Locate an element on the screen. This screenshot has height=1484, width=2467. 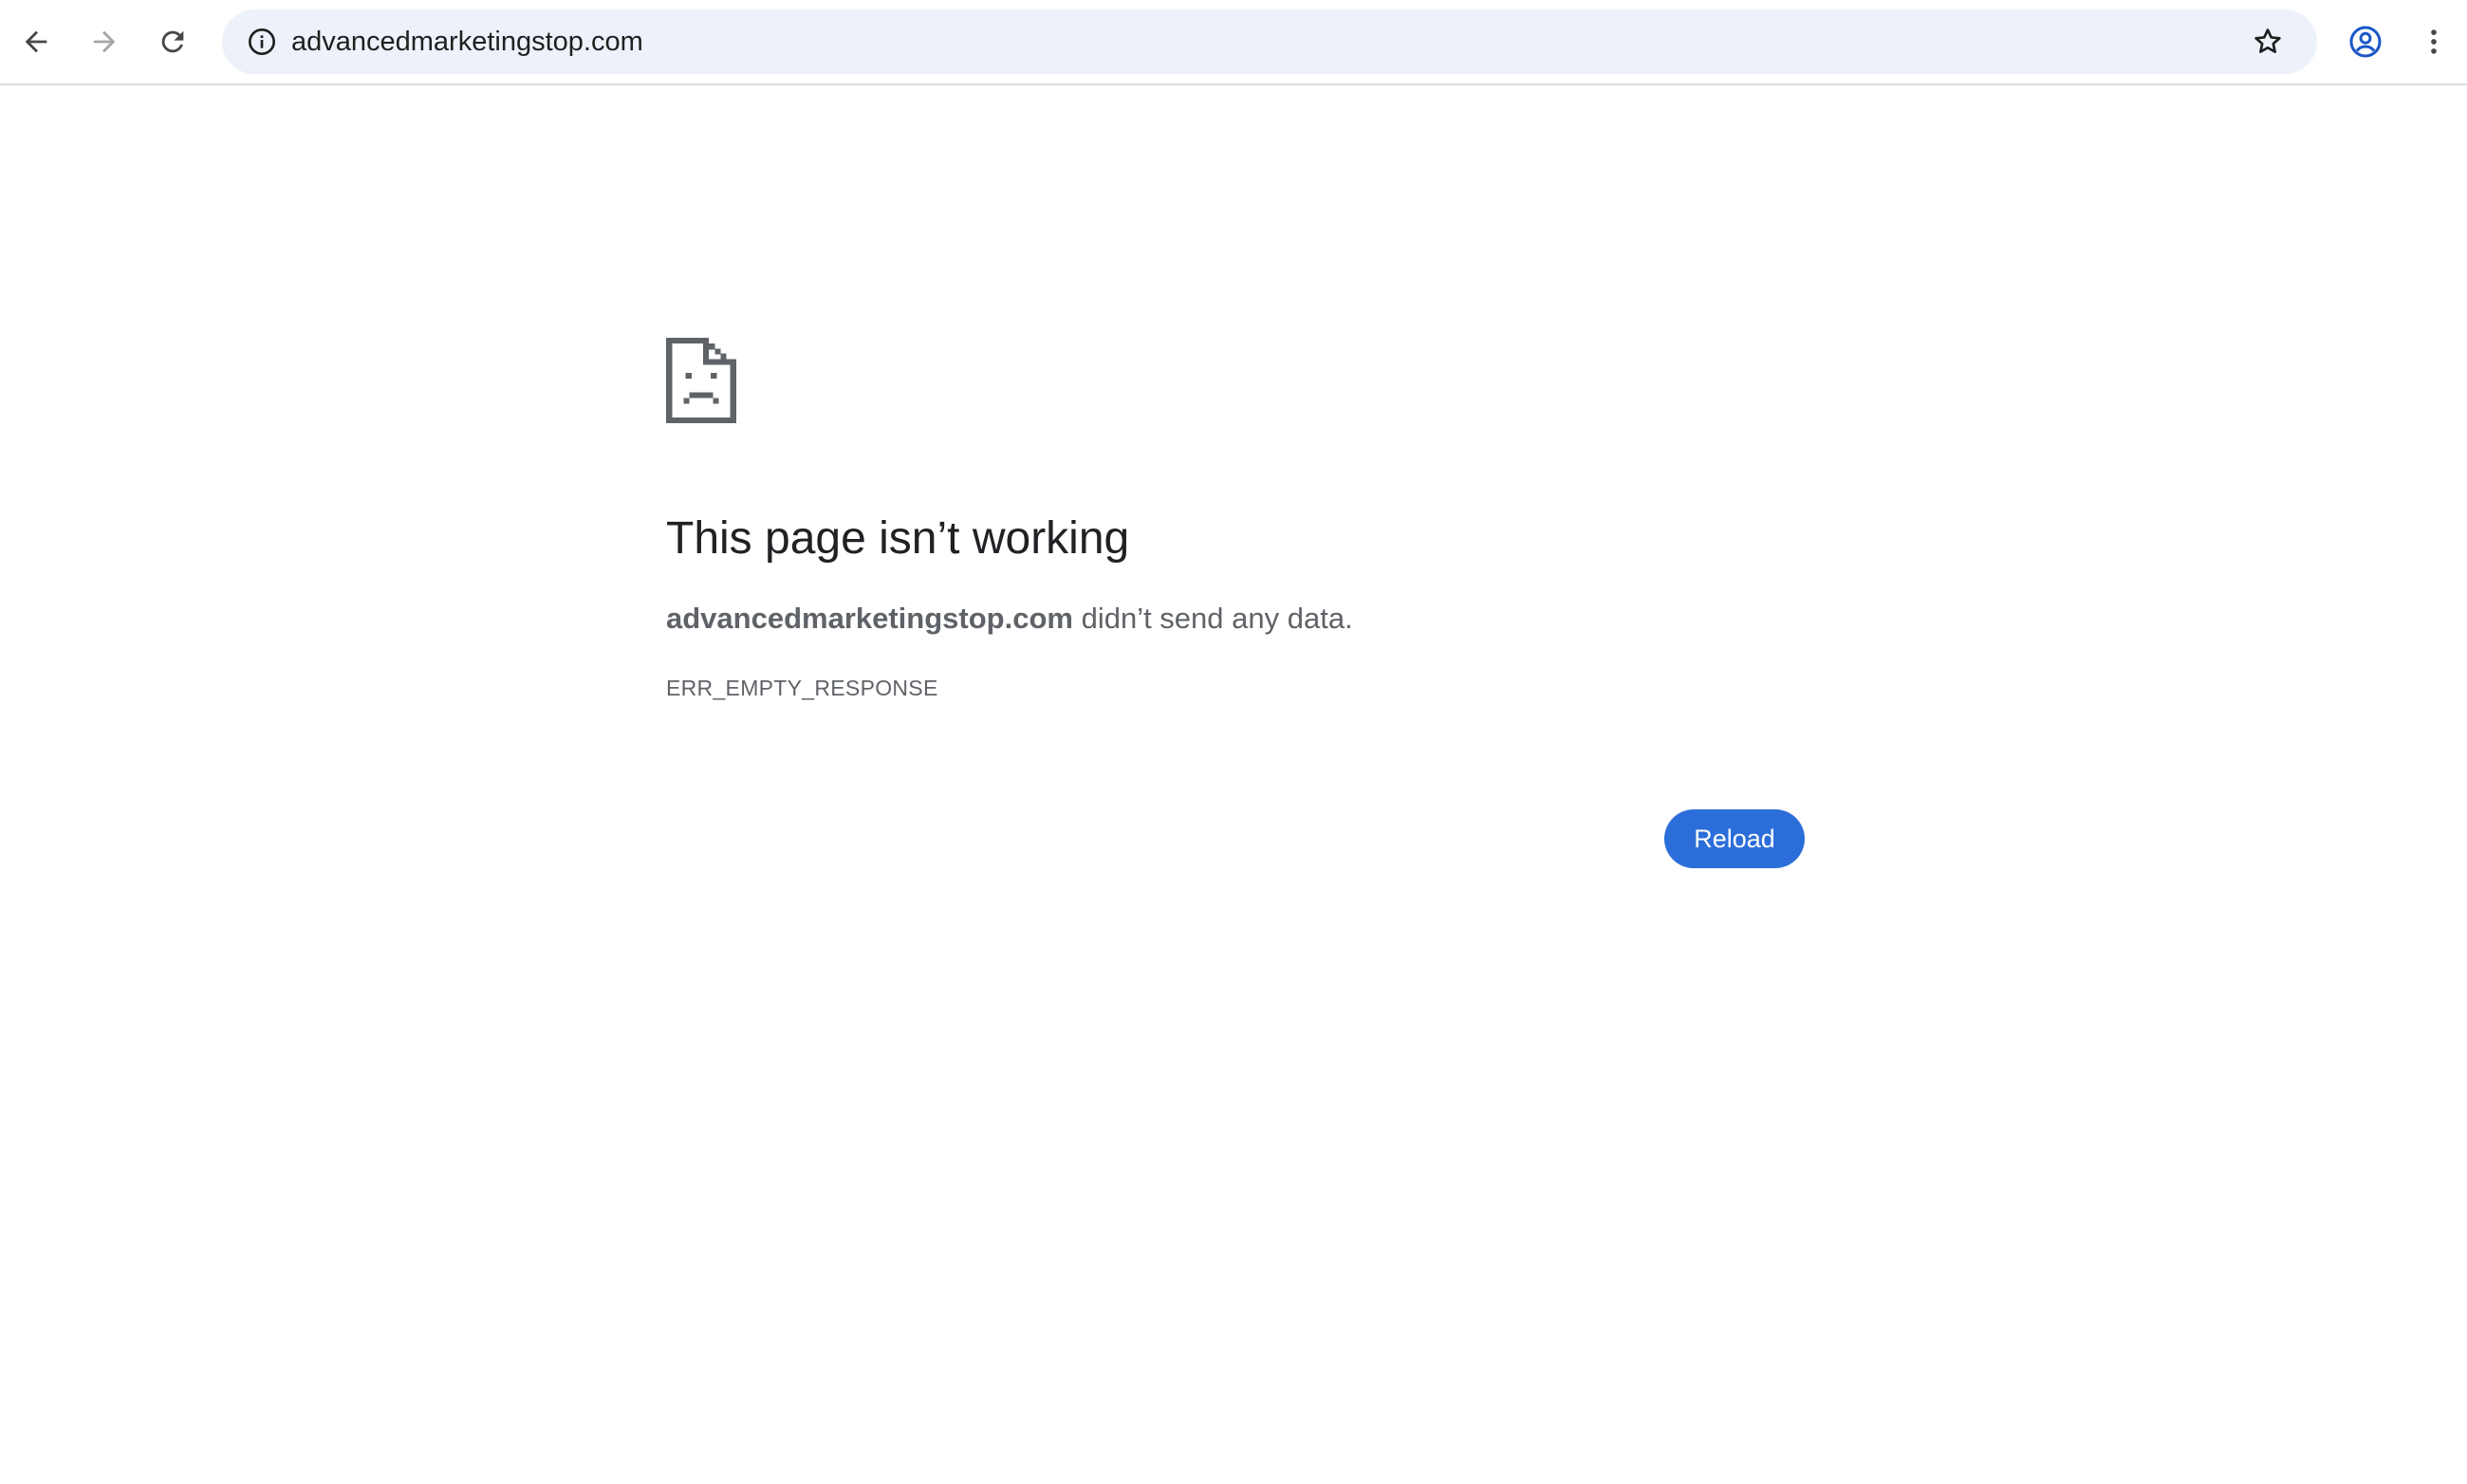
reload-icon is located at coordinates (173, 41).